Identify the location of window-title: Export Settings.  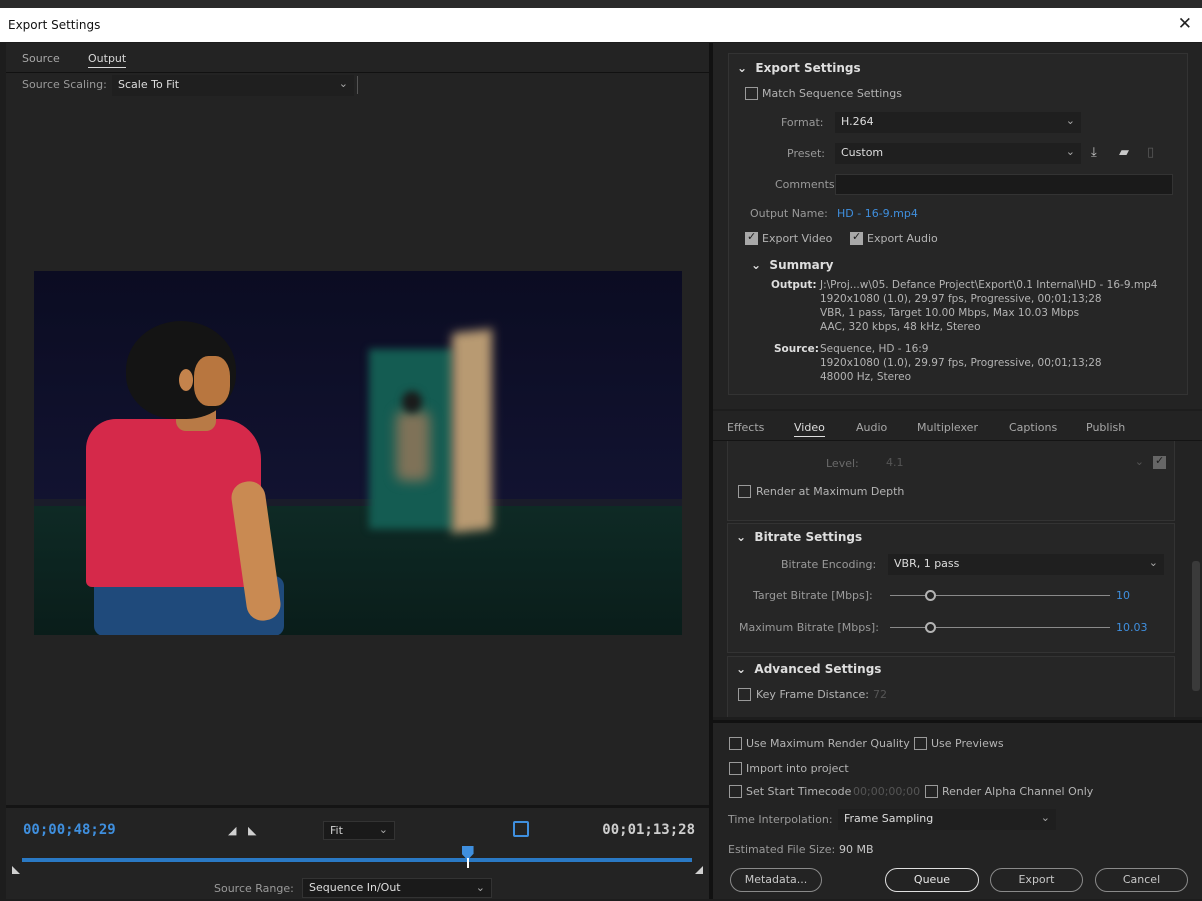
(54, 25).